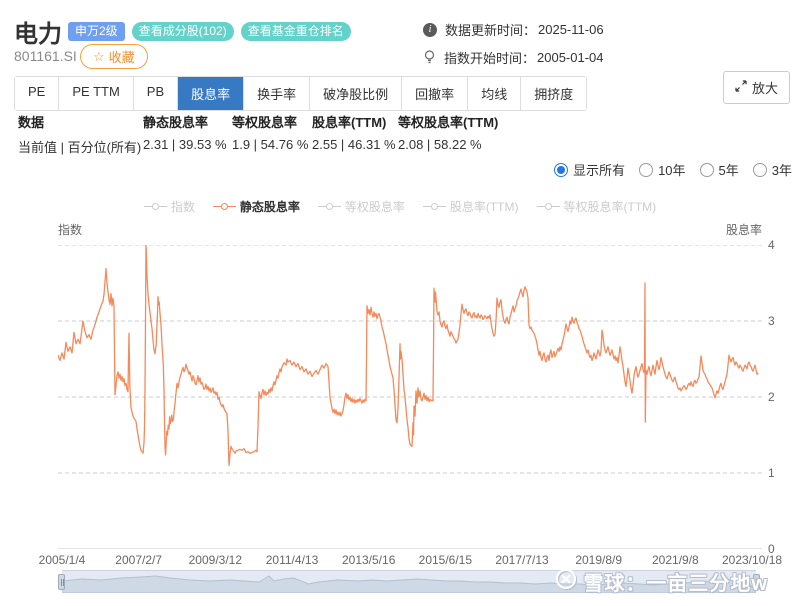  I want to click on bulb-icon, so click(429, 57).